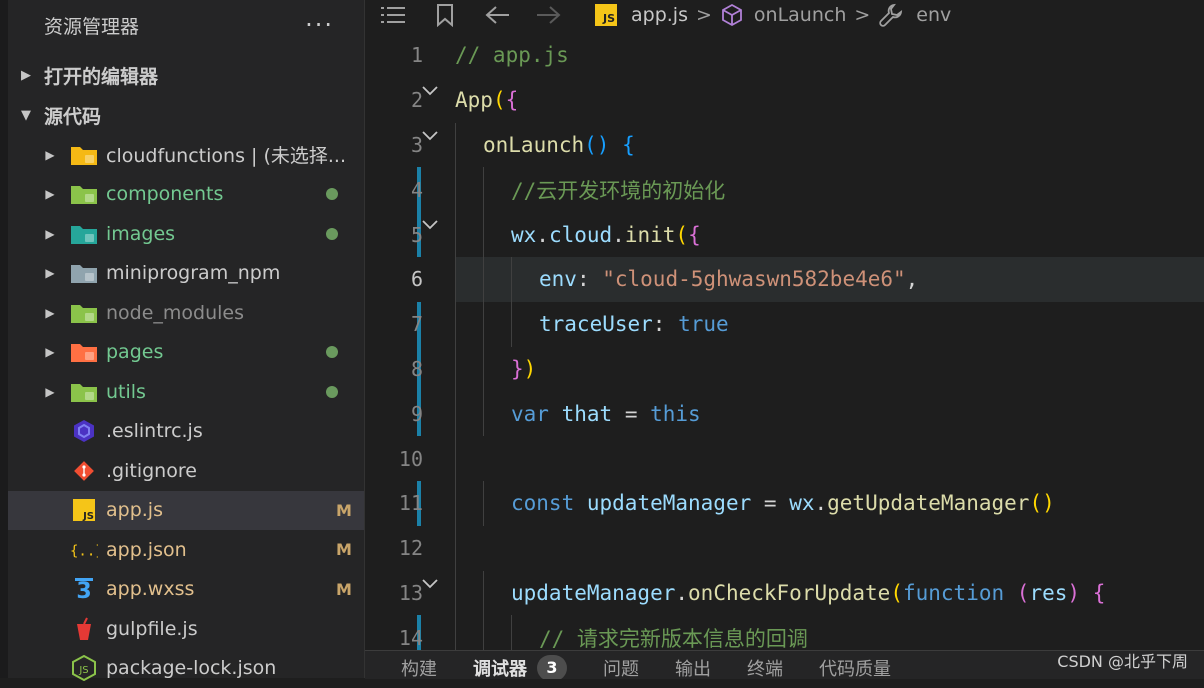 This screenshot has height=688, width=1204. I want to click on git-file-icon, so click(84, 471).